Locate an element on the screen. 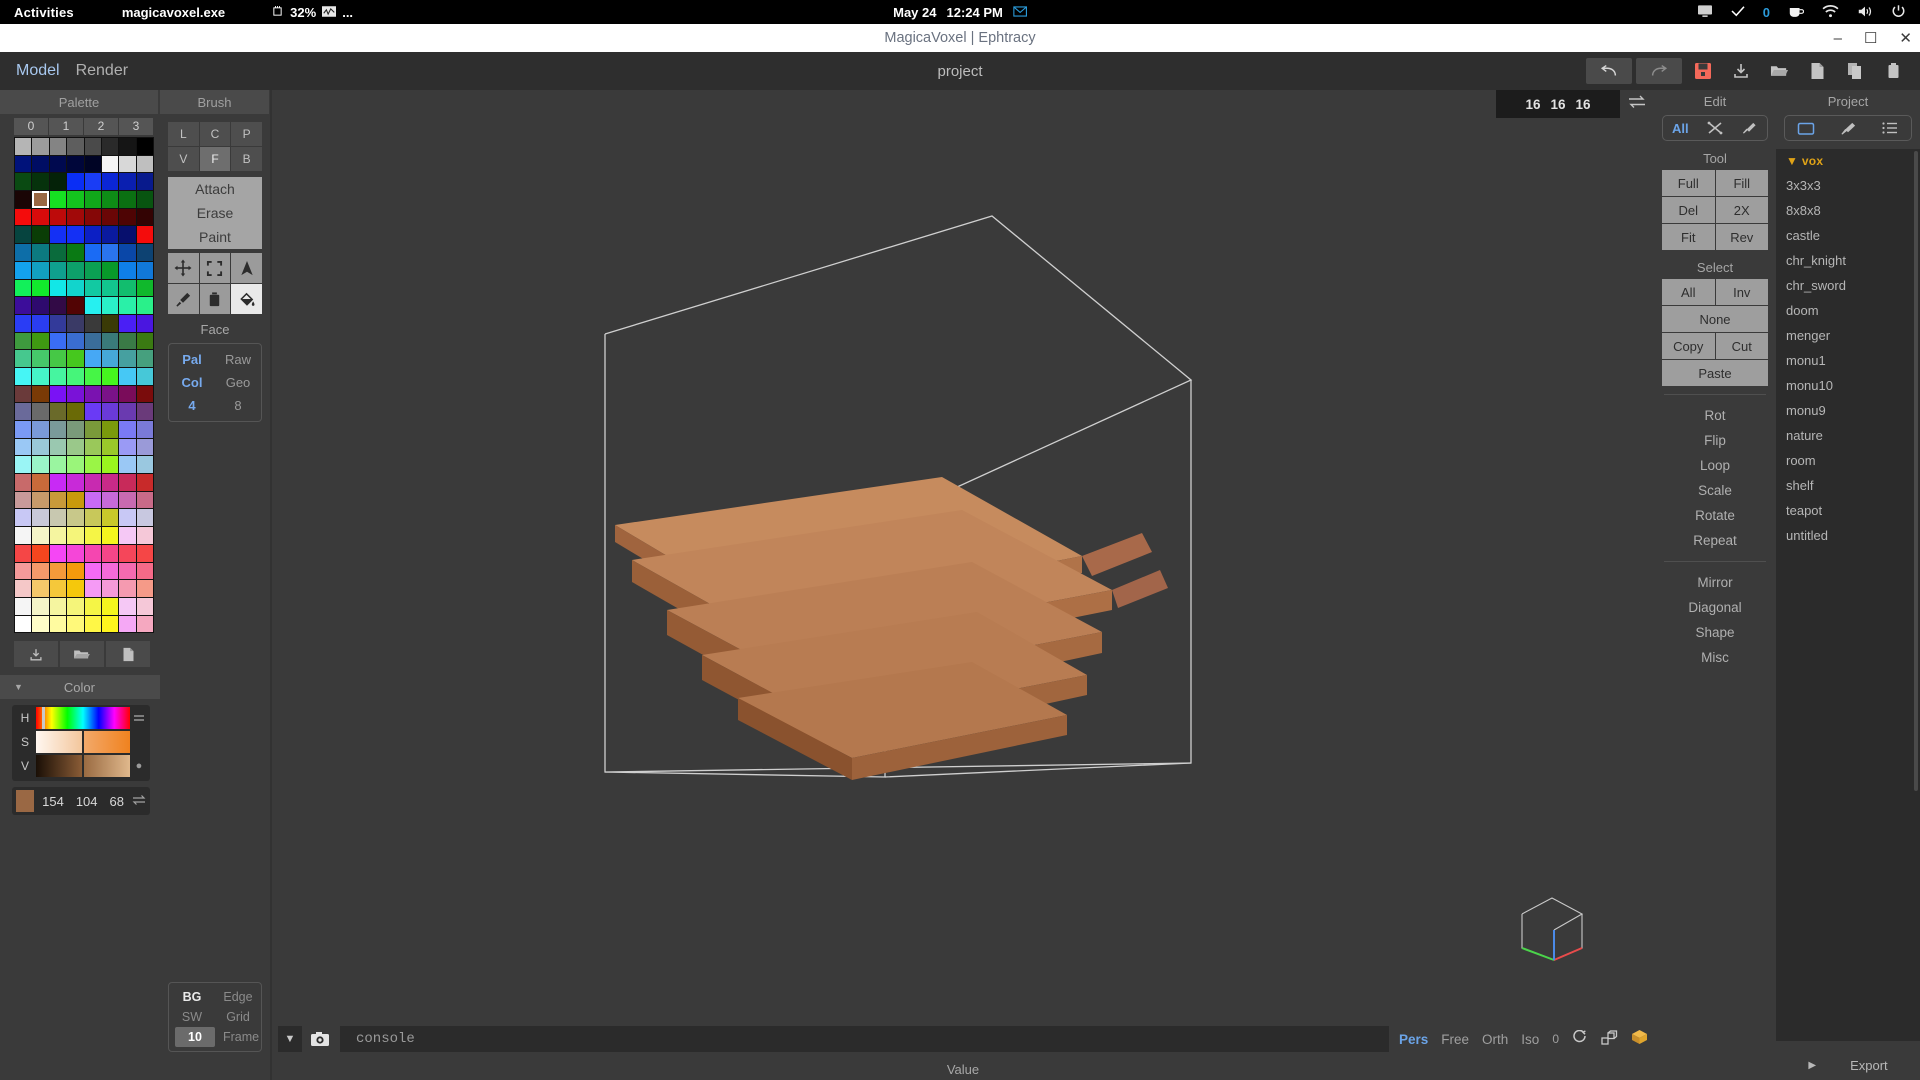 The width and height of the screenshot is (1920, 1080). rgb-b-value: 68 is located at coordinates (117, 801).